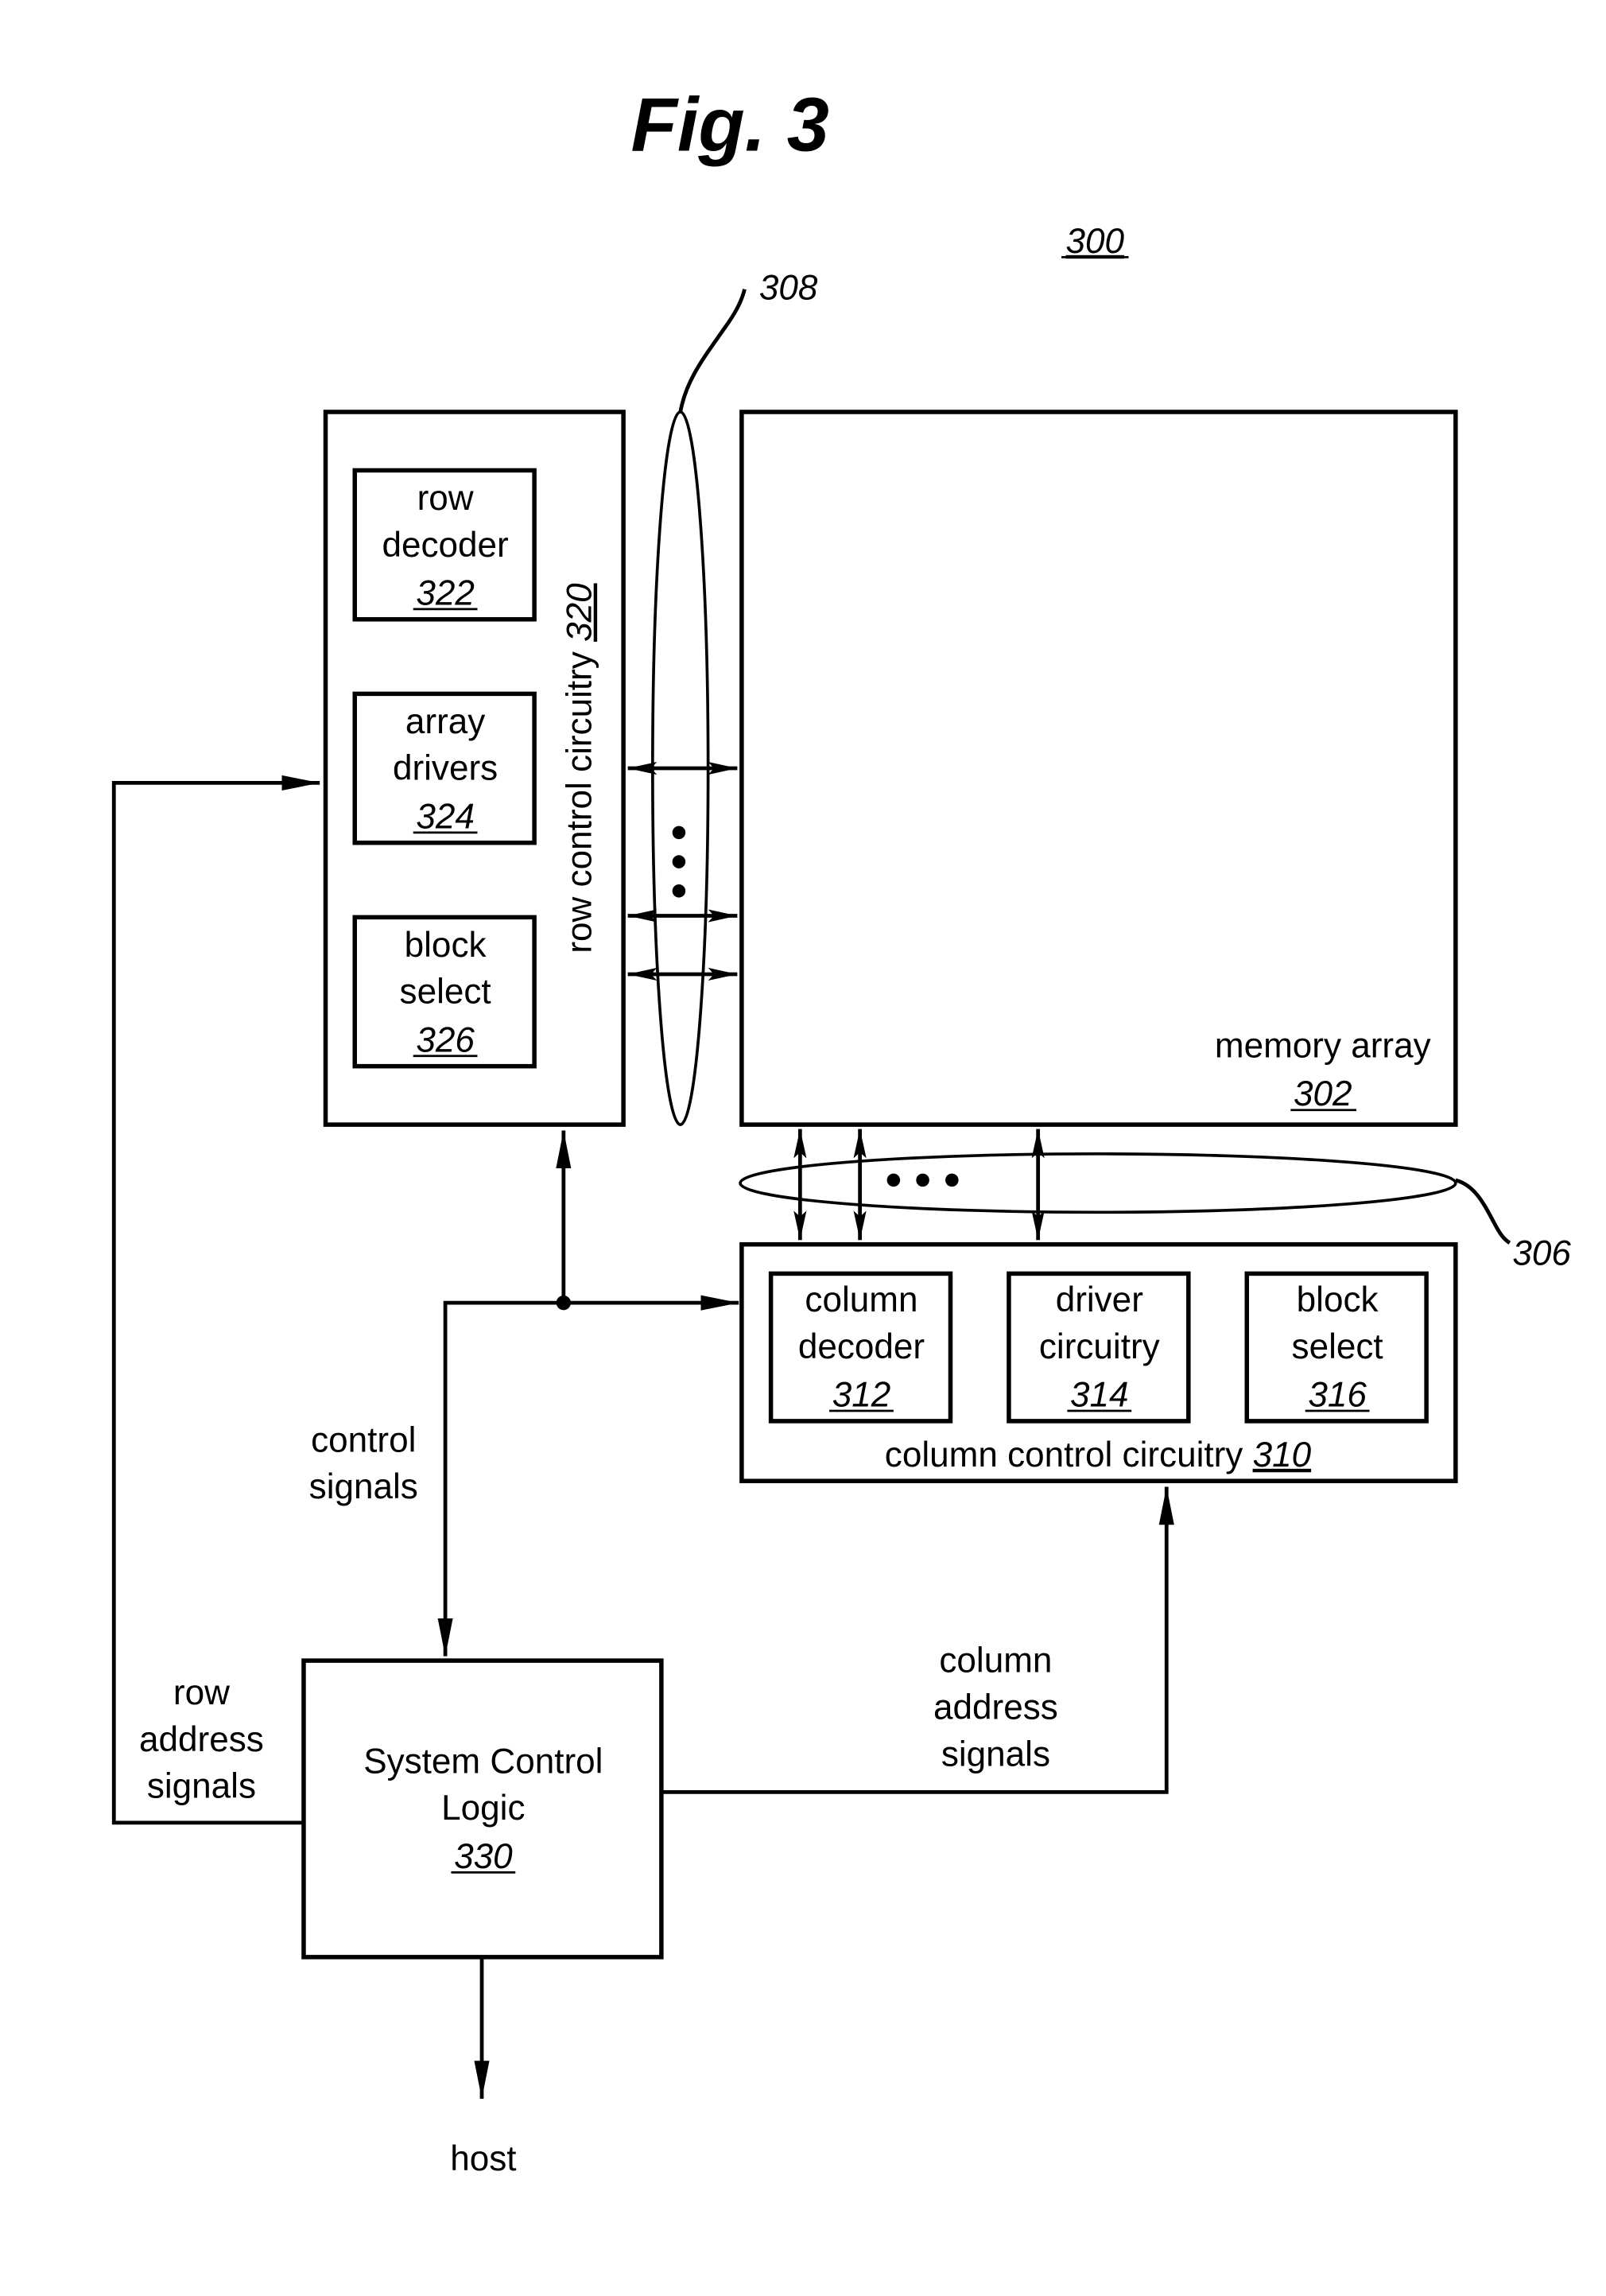 The image size is (1606, 2296). I want to click on row-block-select-ref: 326, so click(446, 1039).